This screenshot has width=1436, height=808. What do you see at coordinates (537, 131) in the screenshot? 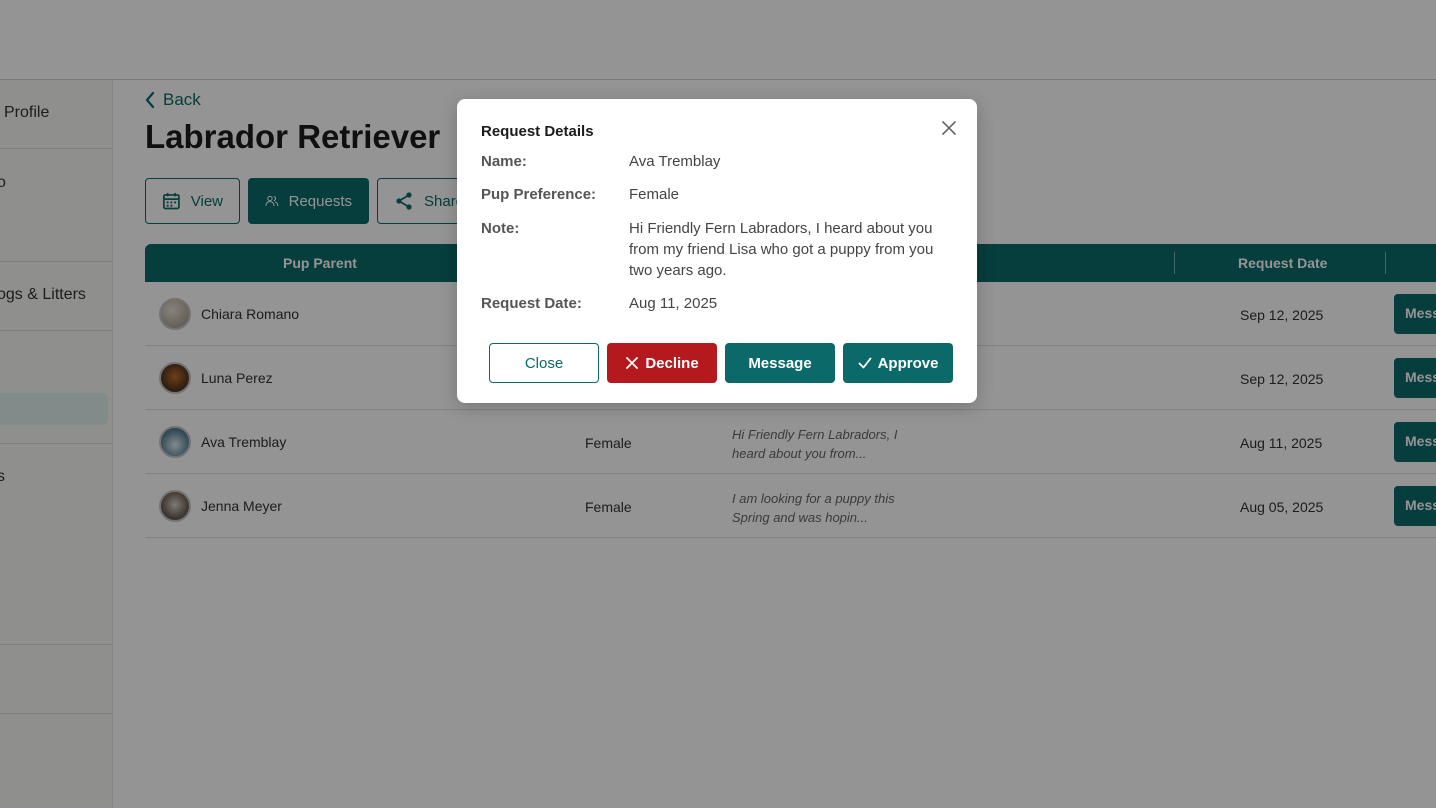
I see `dialog-title: Request Details` at bounding box center [537, 131].